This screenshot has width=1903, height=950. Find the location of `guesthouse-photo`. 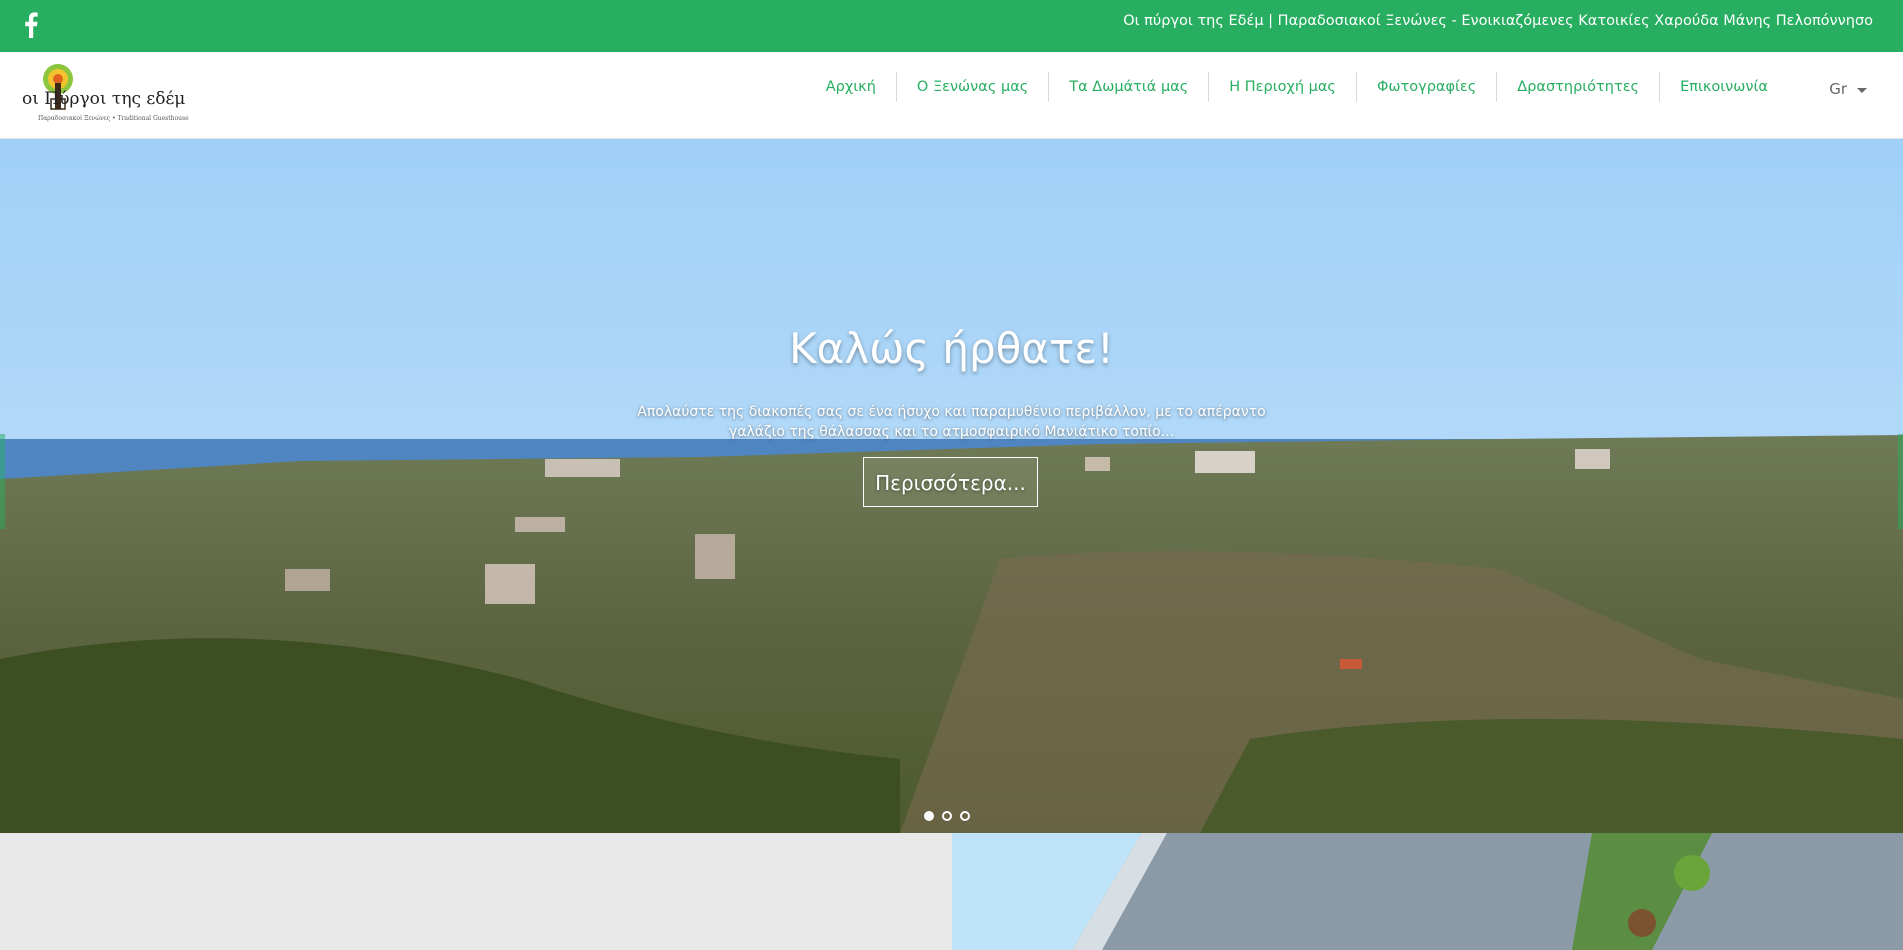

guesthouse-photo is located at coordinates (1427, 891).